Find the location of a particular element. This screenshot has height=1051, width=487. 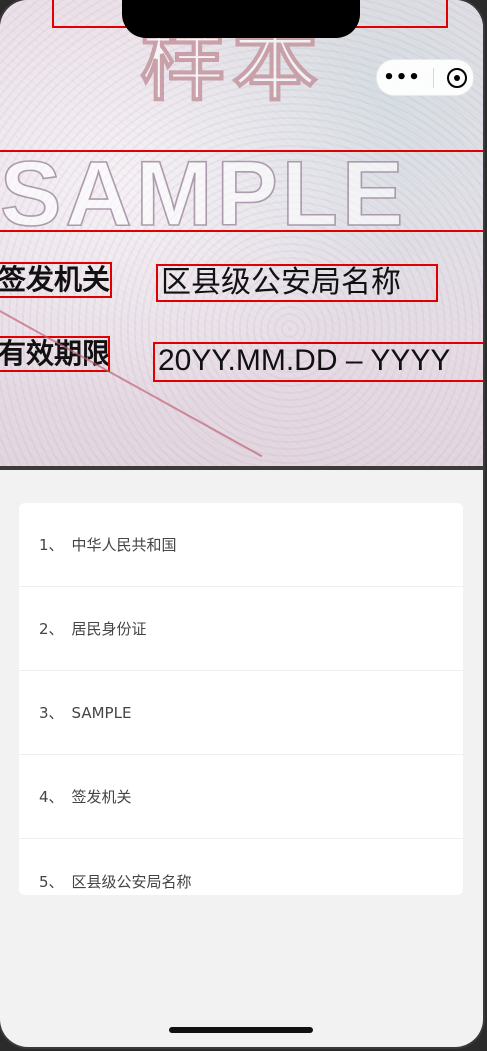

home-indicator is located at coordinates (241, 1030).